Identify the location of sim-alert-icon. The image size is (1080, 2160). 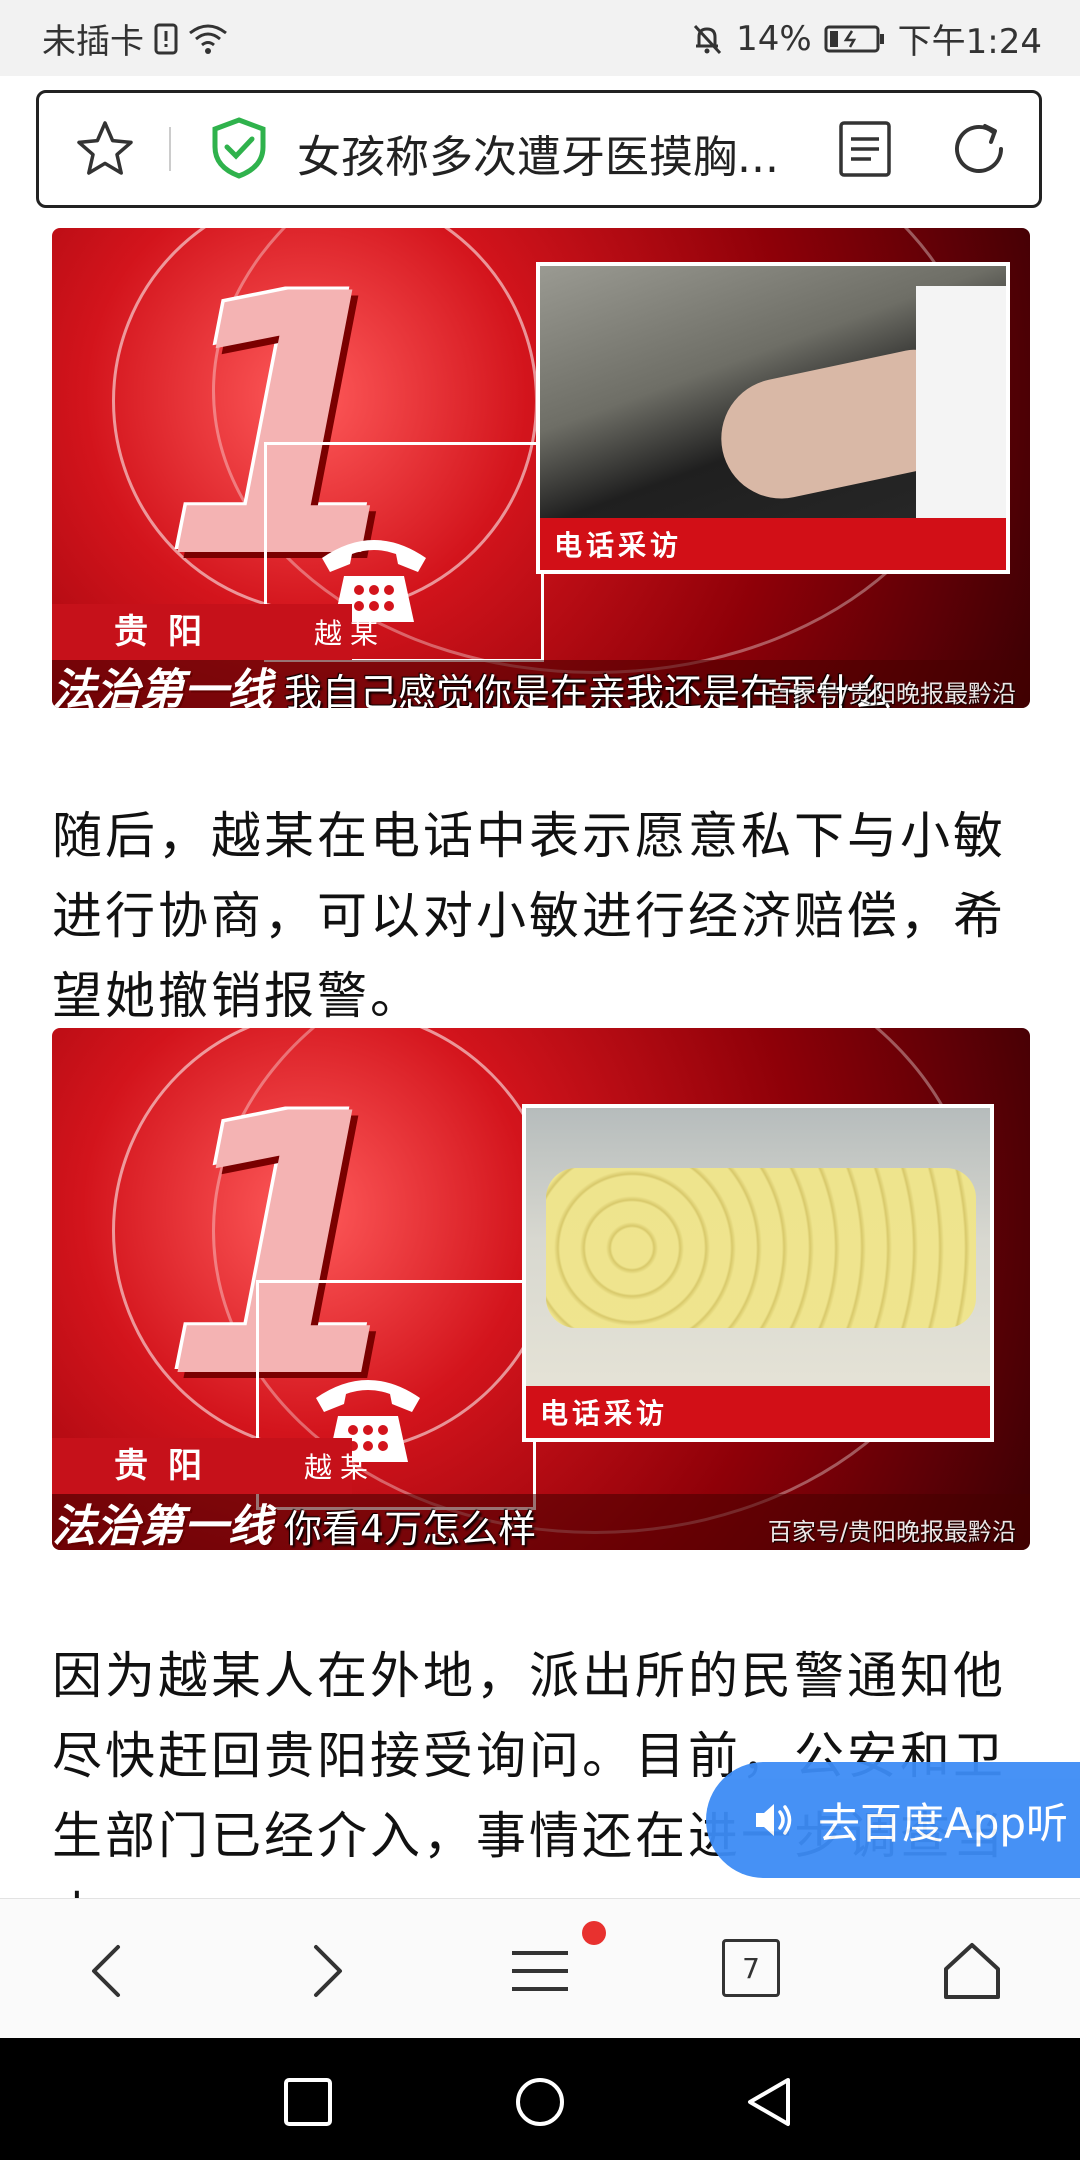
(166, 38).